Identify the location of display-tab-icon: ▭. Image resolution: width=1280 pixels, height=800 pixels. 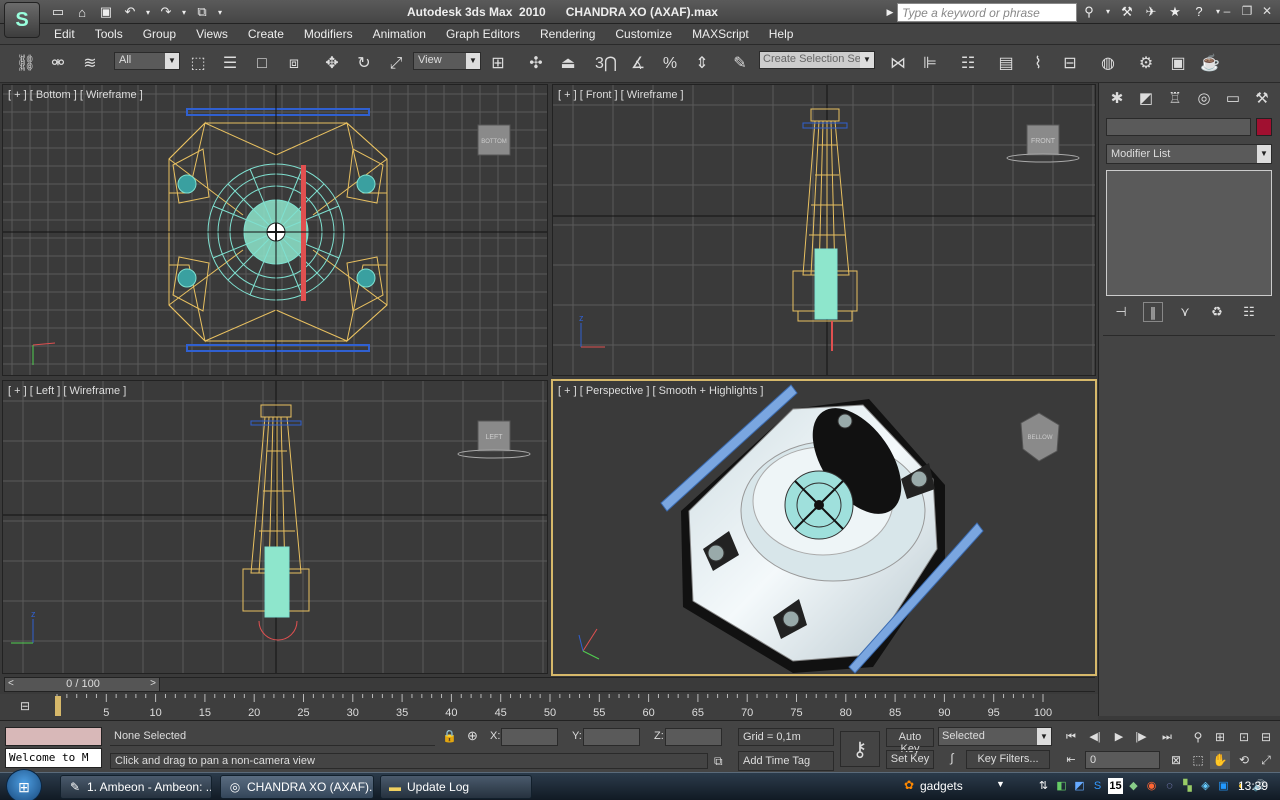
(1233, 99).